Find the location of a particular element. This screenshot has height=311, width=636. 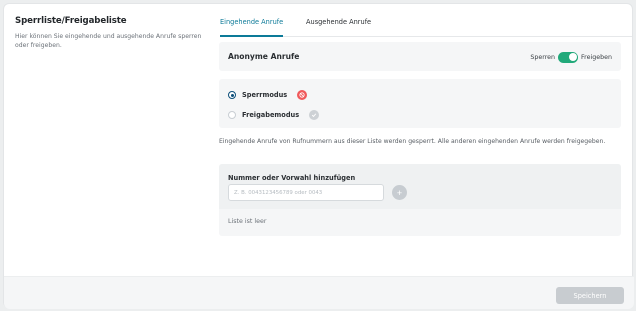

block-mode-radio is located at coordinates (232, 95).